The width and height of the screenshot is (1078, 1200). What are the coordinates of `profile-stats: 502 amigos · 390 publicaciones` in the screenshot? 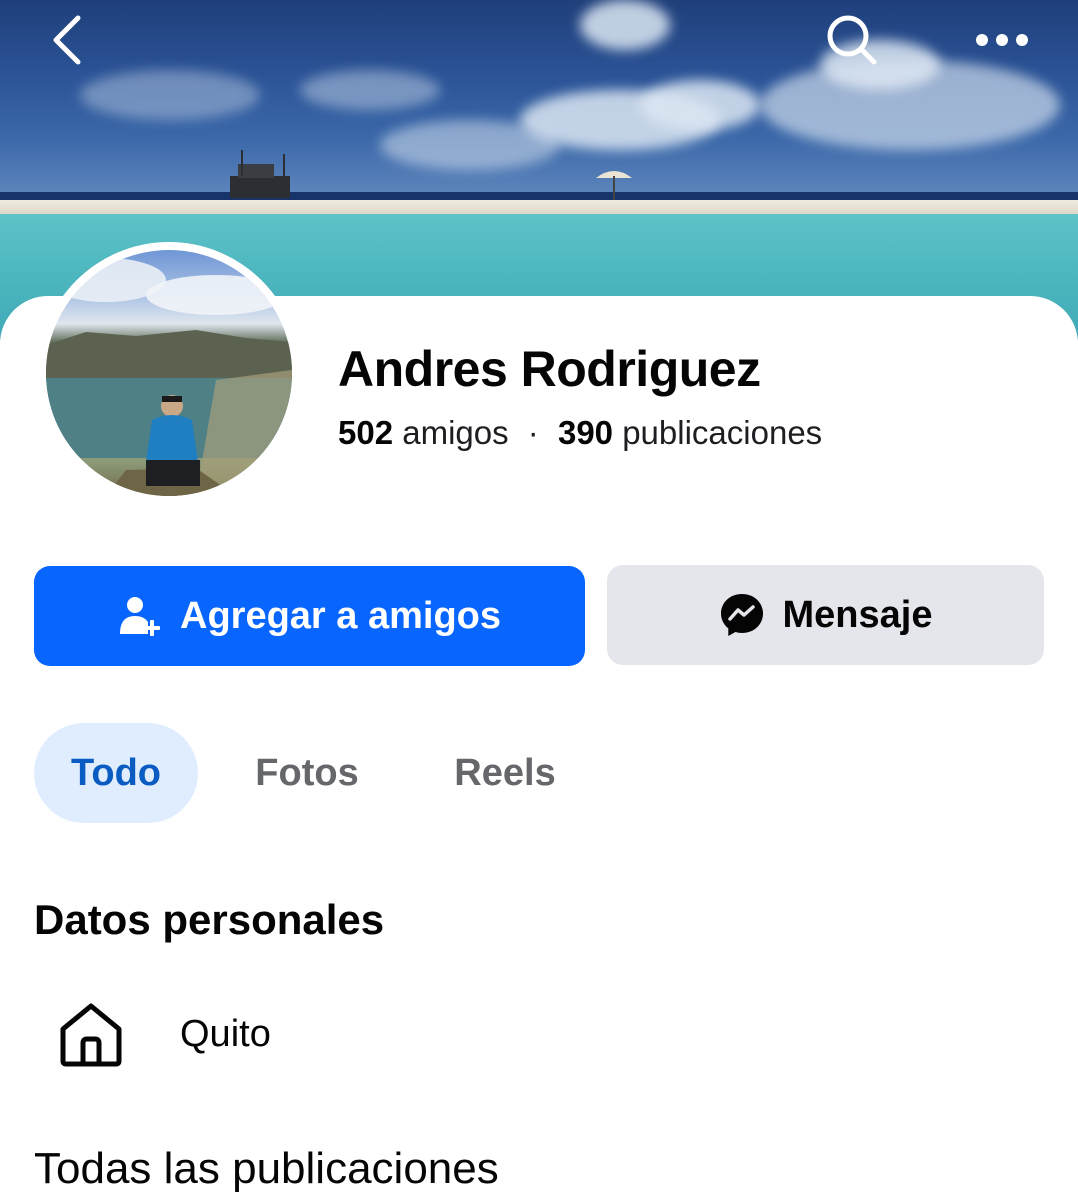 It's located at (580, 433).